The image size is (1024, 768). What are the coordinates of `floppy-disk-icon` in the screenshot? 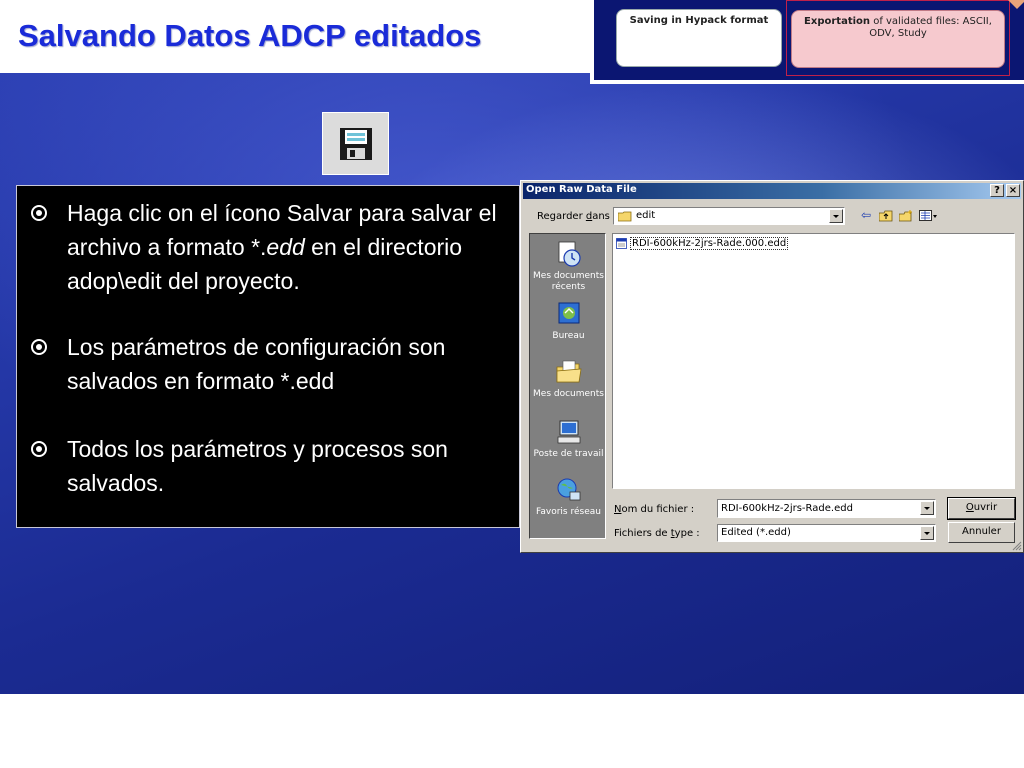 It's located at (355, 143).